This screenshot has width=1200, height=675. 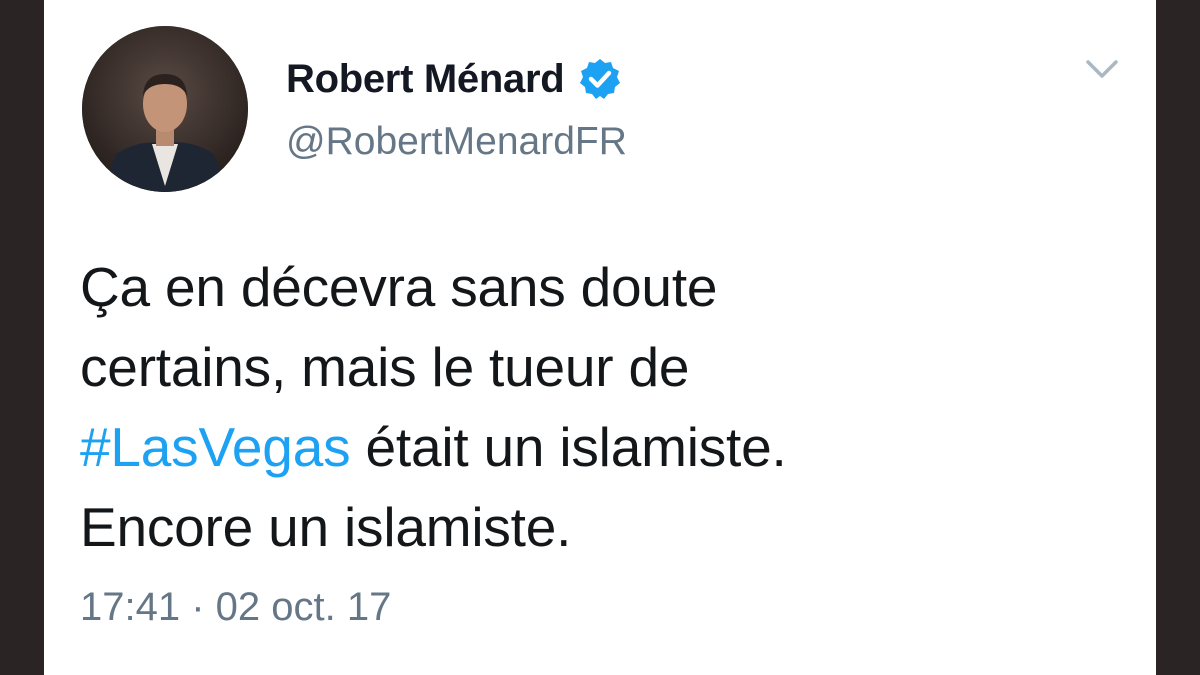 I want to click on author-name-row: Robert Ménard, so click(x=454, y=79).